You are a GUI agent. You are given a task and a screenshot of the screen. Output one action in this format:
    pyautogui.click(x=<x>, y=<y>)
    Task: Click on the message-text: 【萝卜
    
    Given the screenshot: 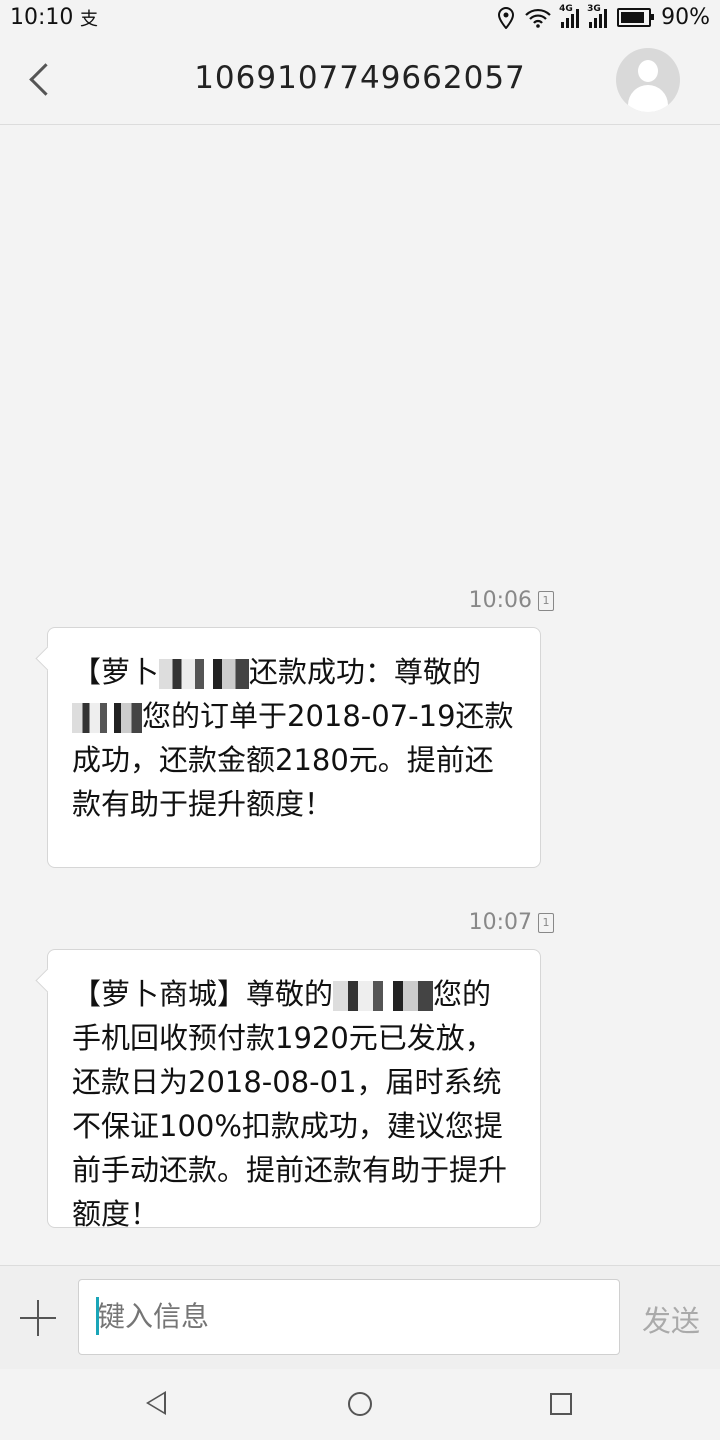 What is the action you would take?
    pyautogui.click(x=116, y=672)
    